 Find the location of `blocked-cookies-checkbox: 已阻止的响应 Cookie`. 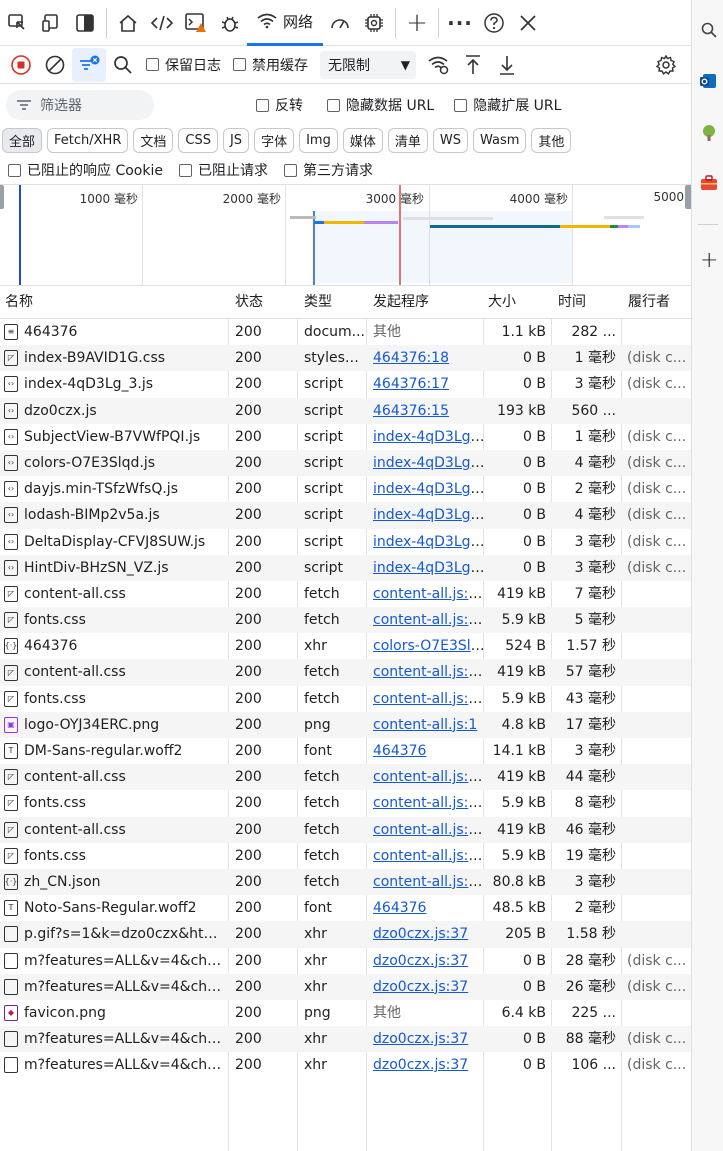

blocked-cookies-checkbox: 已阻止的响应 Cookie is located at coordinates (85, 170).